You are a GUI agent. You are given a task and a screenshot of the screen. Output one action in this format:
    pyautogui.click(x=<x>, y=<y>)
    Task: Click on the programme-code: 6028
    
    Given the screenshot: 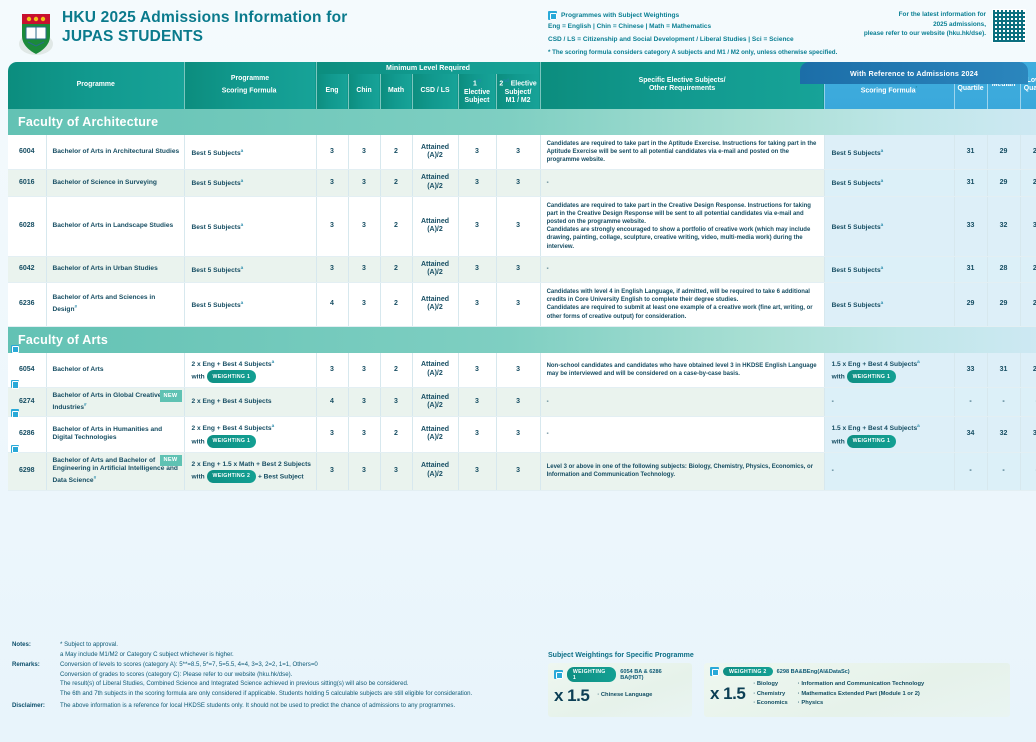 What is the action you would take?
    pyautogui.click(x=27, y=226)
    